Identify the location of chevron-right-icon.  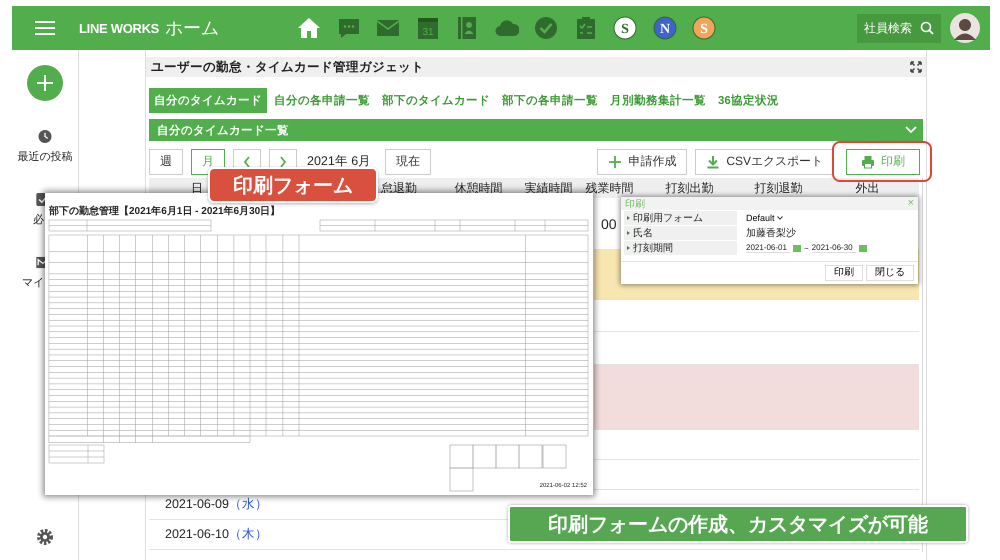
(283, 162).